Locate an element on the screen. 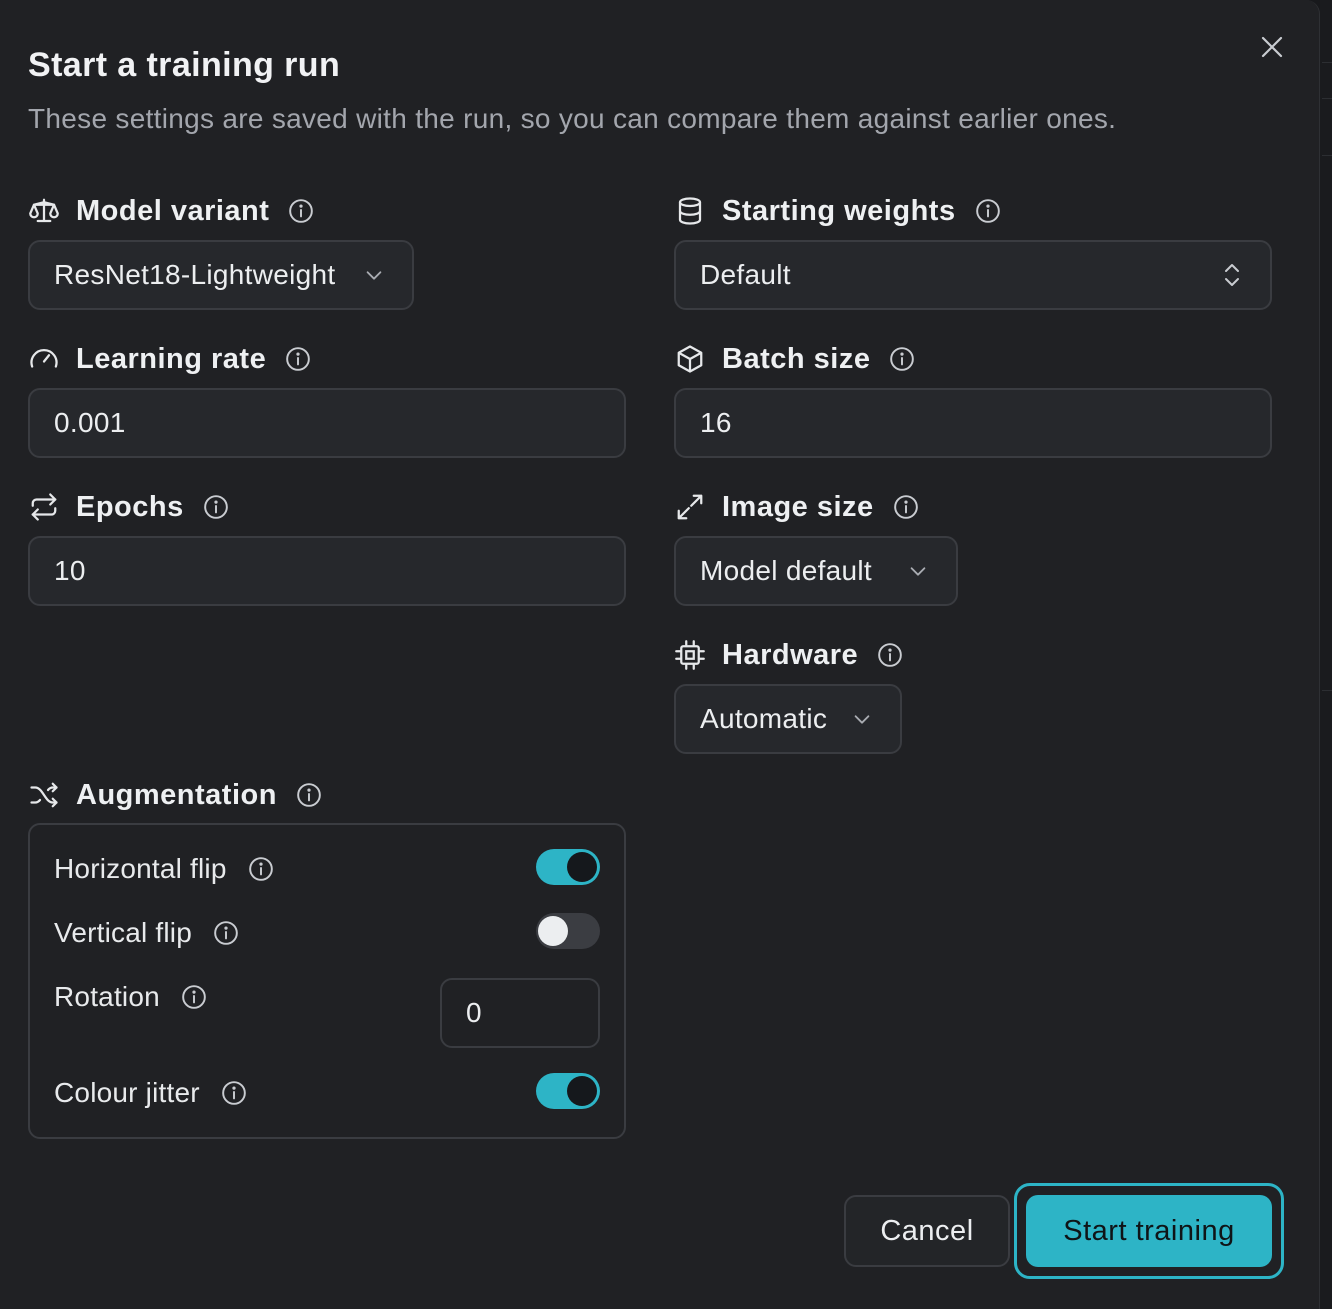  hardware-label: Hardware is located at coordinates (789, 655).